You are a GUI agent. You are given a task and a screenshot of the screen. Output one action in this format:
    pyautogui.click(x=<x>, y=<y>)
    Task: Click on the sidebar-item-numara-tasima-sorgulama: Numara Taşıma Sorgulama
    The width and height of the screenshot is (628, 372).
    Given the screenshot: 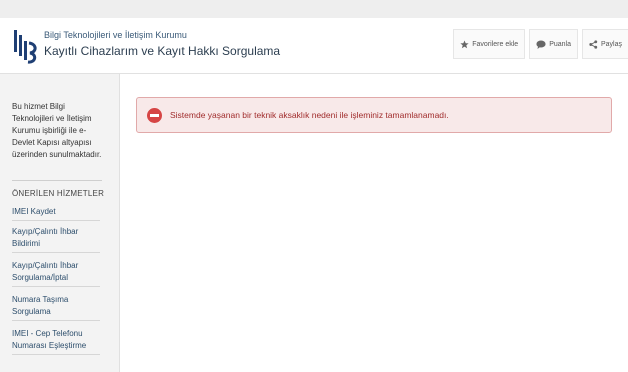 What is the action you would take?
    pyautogui.click(x=56, y=307)
    